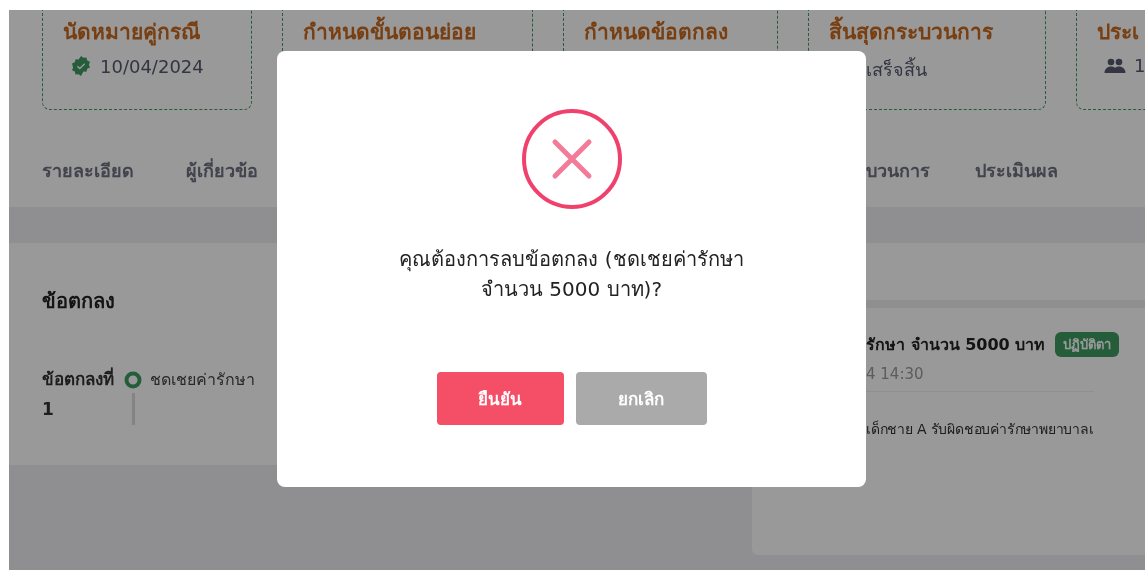 The height and width of the screenshot is (570, 1145). Describe the element at coordinates (81, 66) in the screenshot. I see `verified-badge-icon` at that location.